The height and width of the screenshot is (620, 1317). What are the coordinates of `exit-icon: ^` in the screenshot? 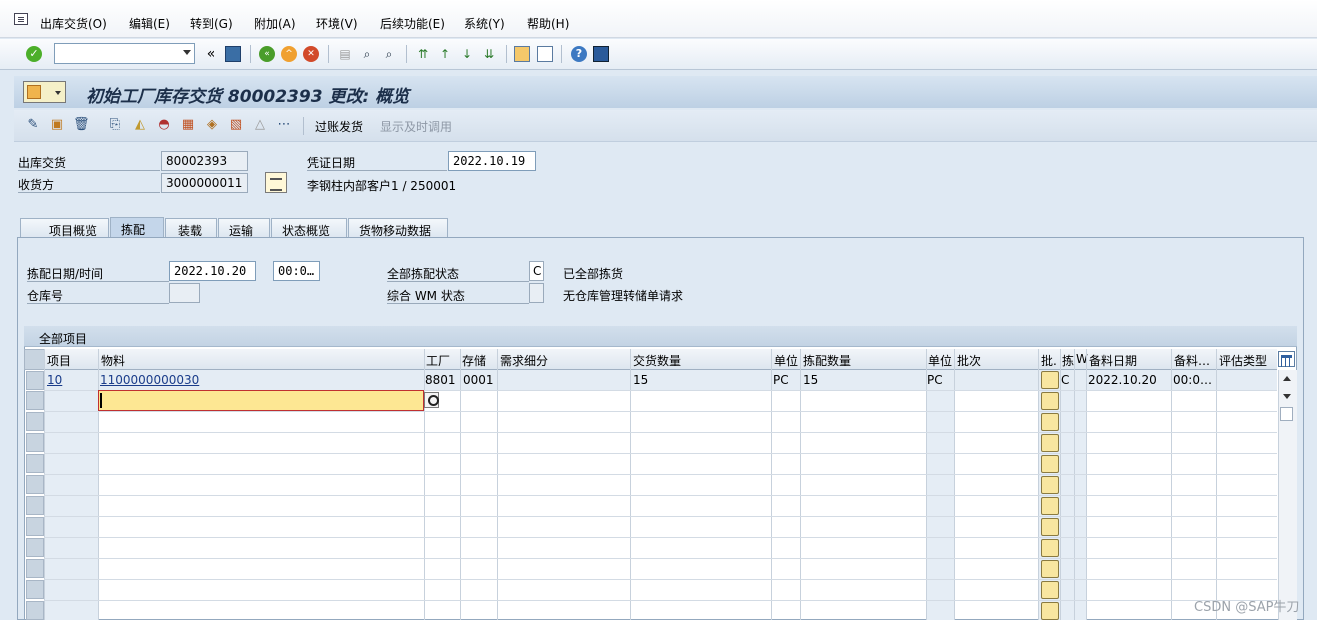 It's located at (289, 54).